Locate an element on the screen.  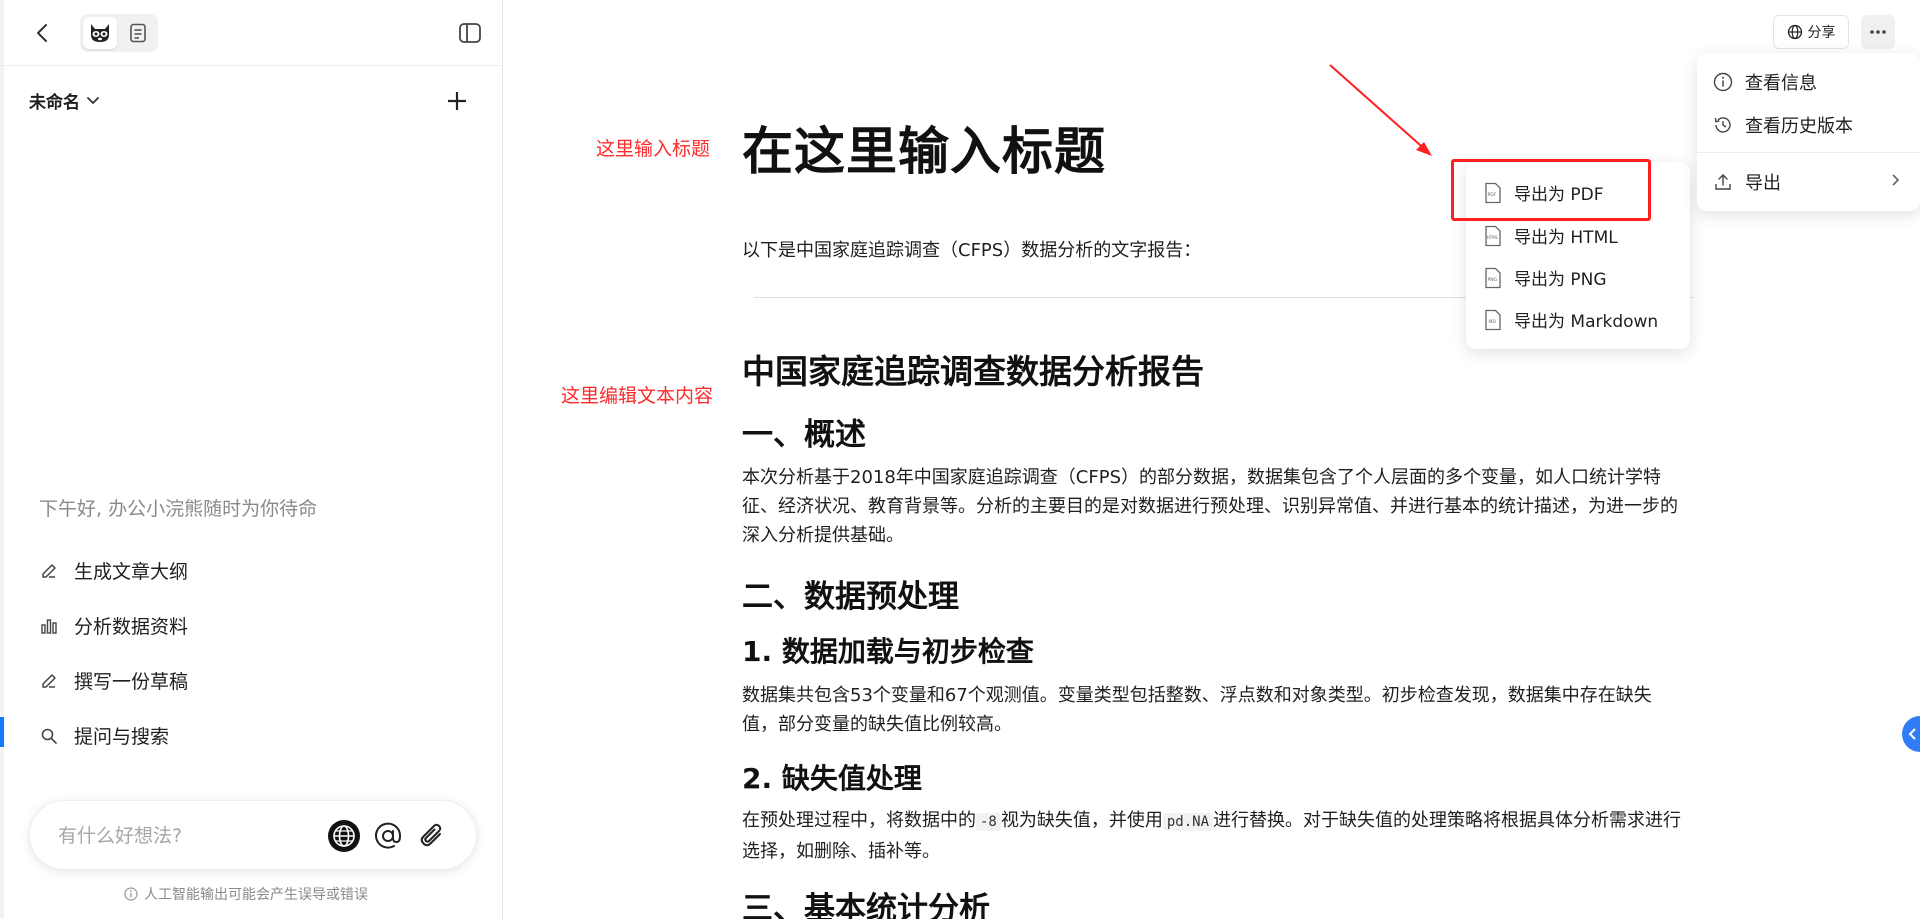
active-item-marker is located at coordinates (2, 732).